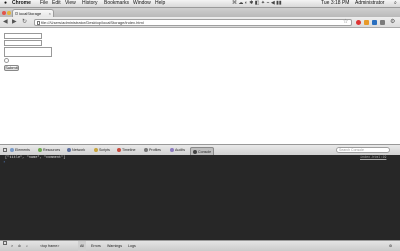  I want to click on tab-audits-label: Audits, so click(180, 150).